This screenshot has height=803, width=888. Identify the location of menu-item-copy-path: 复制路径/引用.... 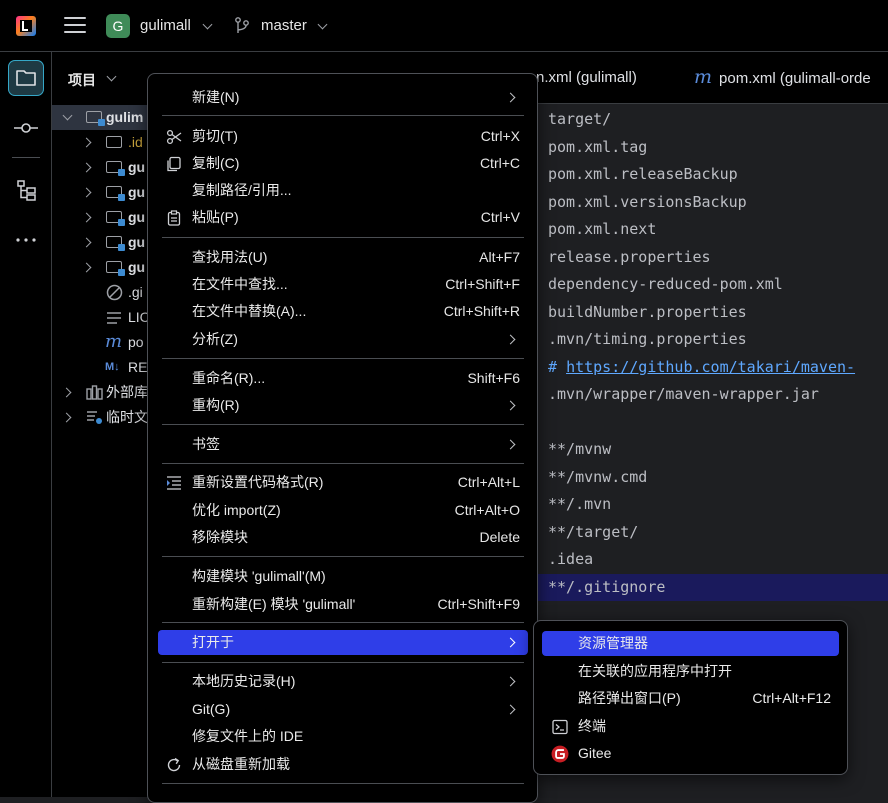
(343, 190).